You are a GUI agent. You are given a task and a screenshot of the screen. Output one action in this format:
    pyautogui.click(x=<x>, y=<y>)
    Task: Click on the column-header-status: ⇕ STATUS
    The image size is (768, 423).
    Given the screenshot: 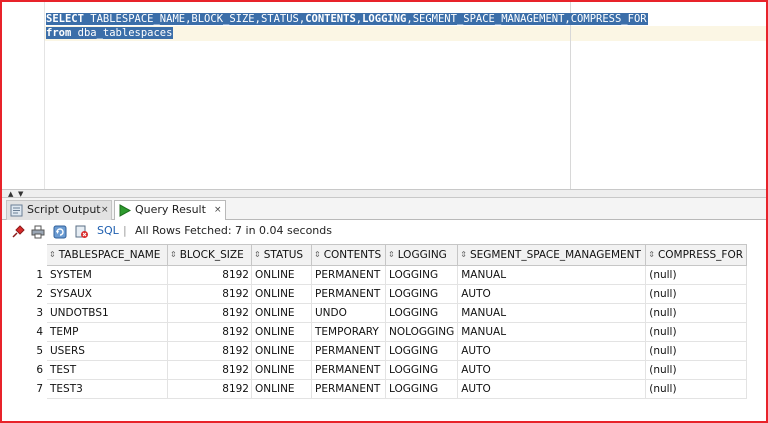 What is the action you would take?
    pyautogui.click(x=281, y=255)
    